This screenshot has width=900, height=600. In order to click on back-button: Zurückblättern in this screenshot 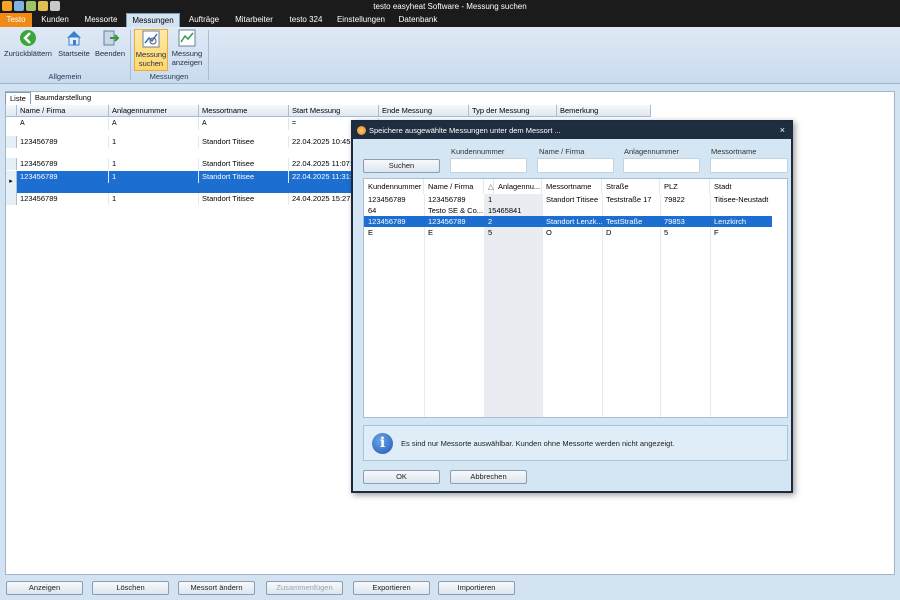, I will do `click(28, 43)`.